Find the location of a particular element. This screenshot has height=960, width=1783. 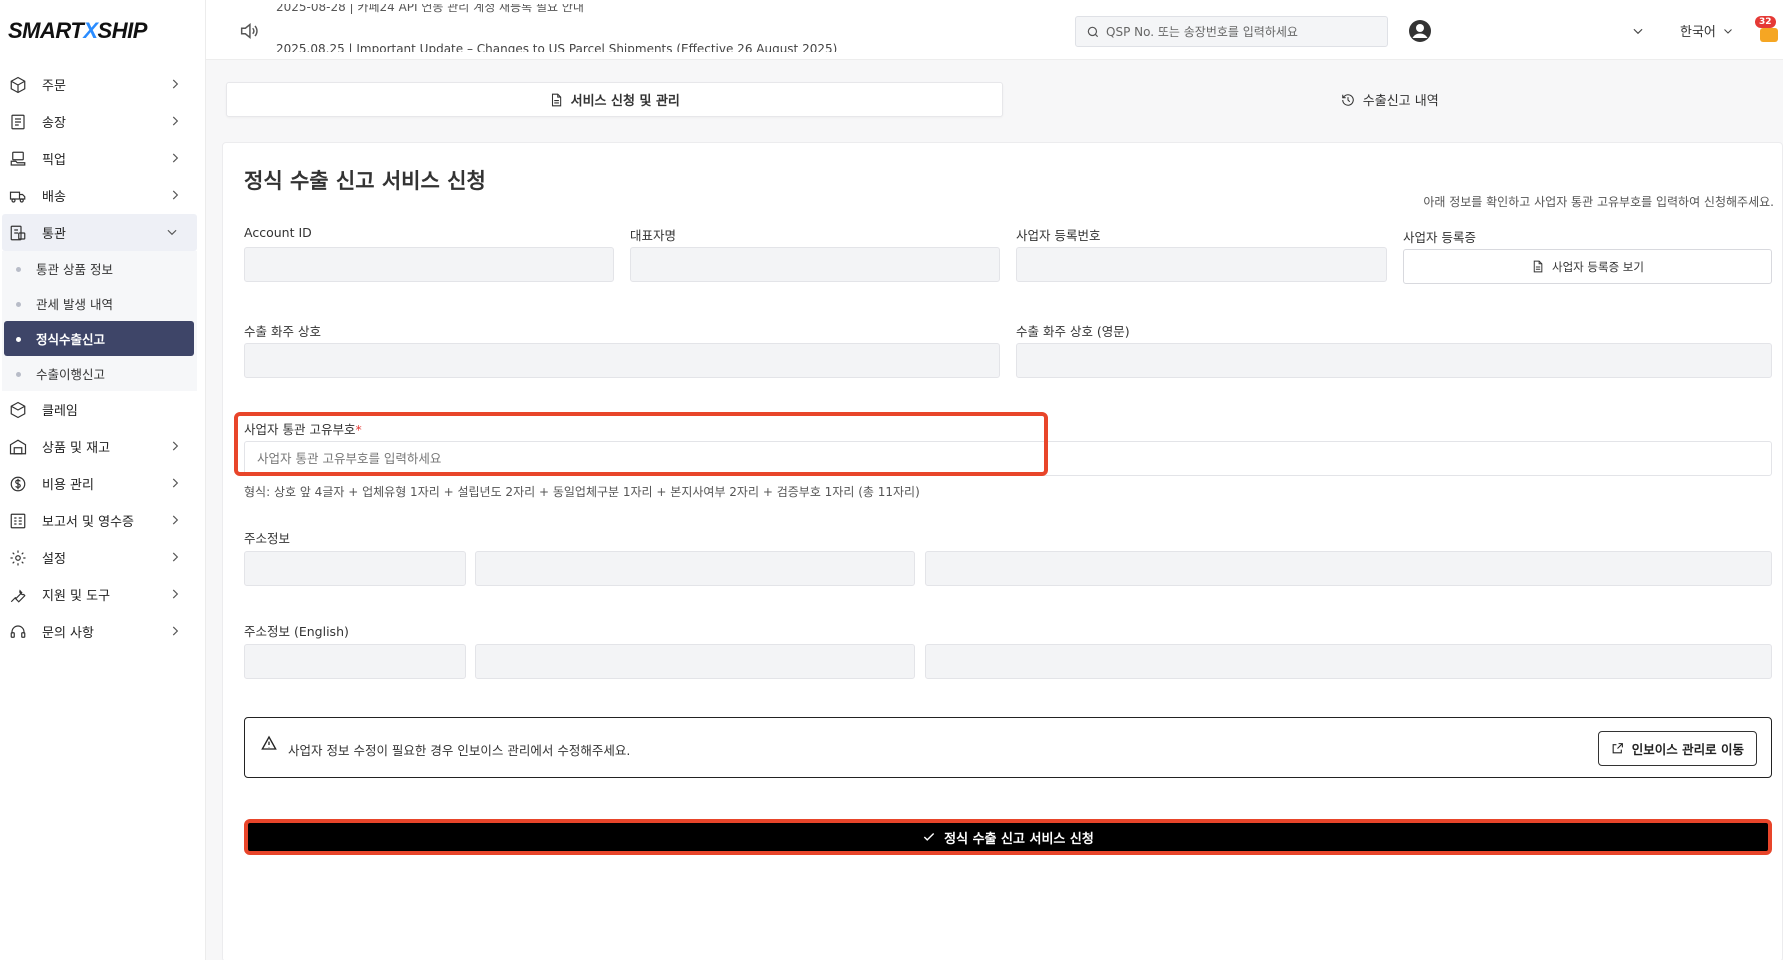

notification-button: 32 is located at coordinates (1764, 30).